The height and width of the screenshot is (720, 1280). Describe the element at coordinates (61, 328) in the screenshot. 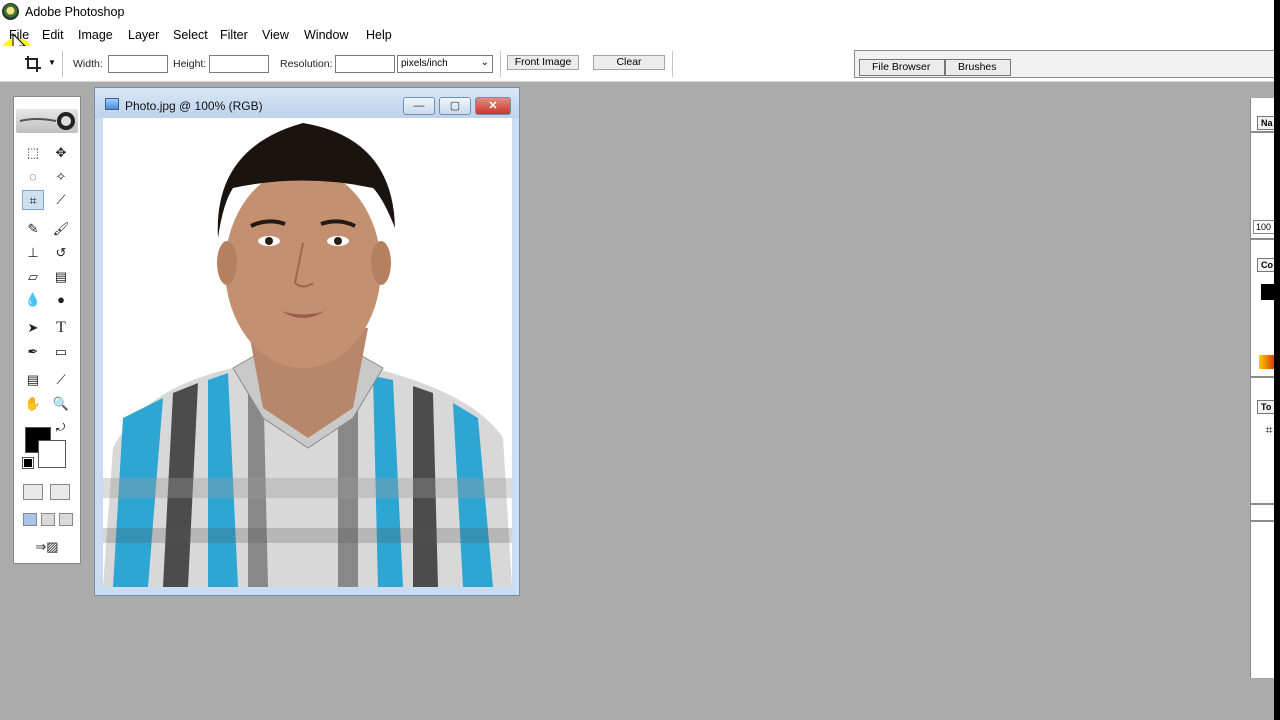

I see `type-tool-icon: T` at that location.